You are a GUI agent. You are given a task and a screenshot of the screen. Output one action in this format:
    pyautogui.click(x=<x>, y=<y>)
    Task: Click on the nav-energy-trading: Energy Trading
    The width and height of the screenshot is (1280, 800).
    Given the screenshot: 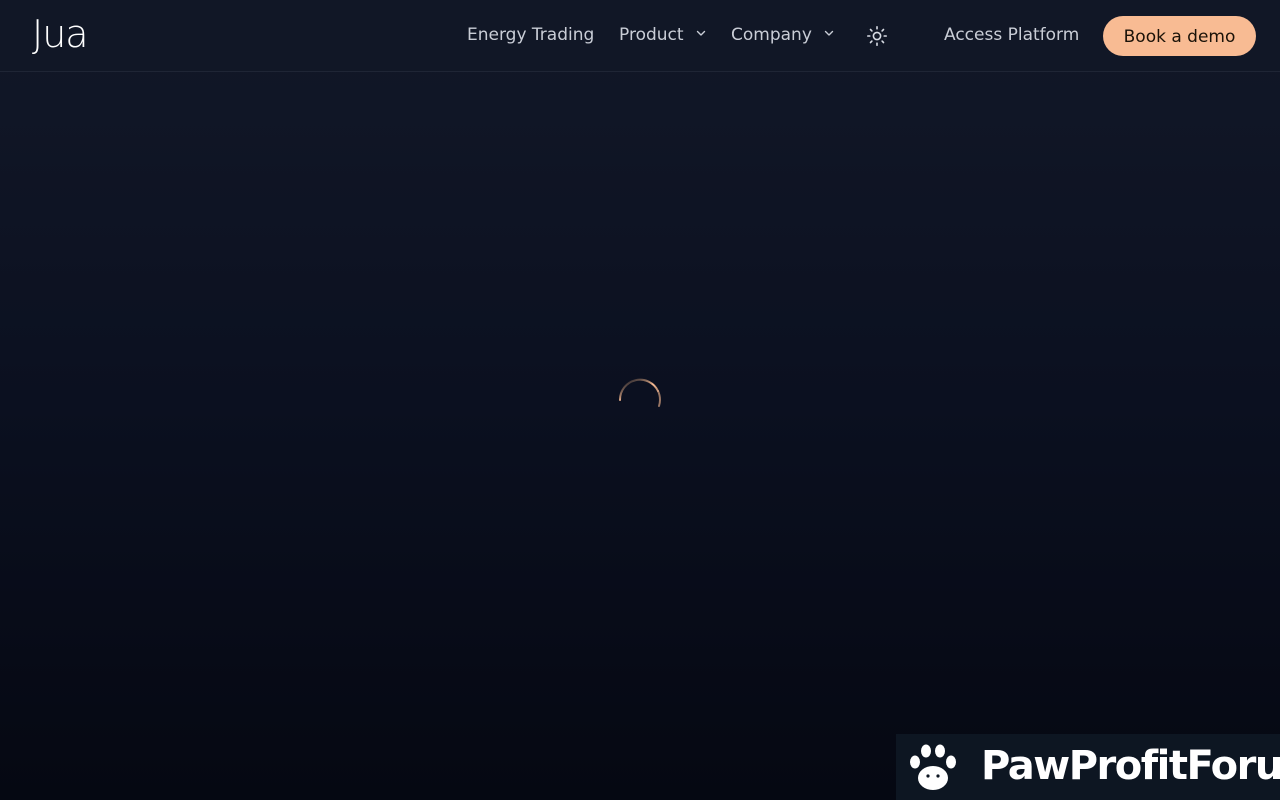 What is the action you would take?
    pyautogui.click(x=530, y=35)
    